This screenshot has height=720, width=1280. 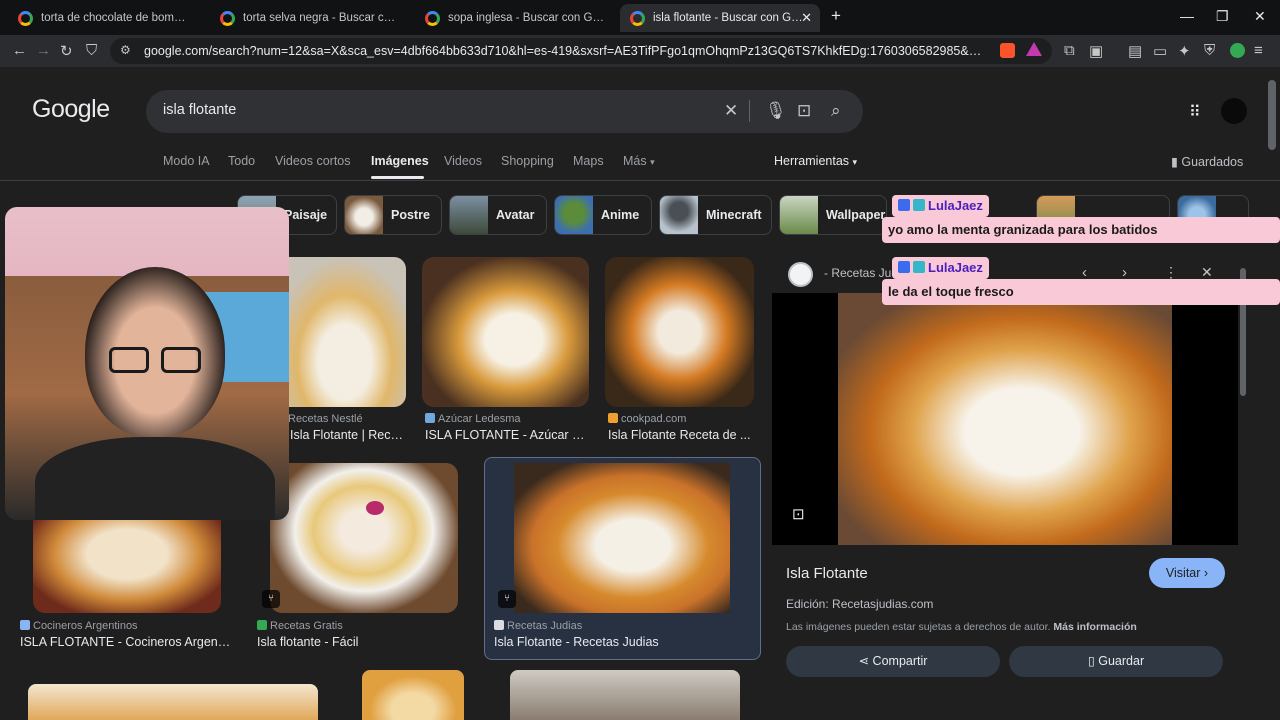 I want to click on chip-wallpaper: Wallpaper, so click(x=833, y=215).